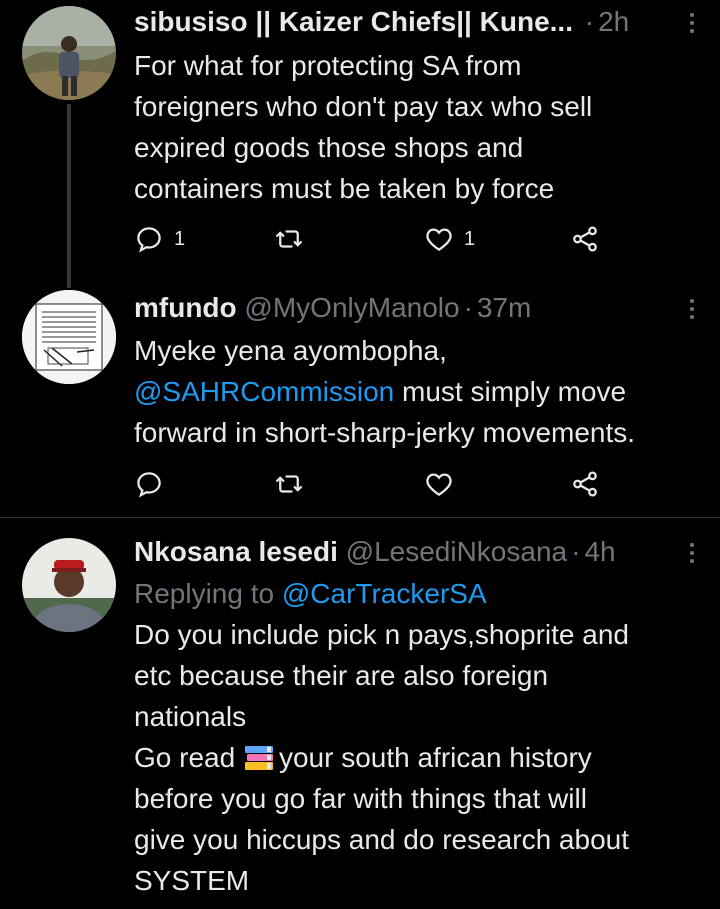 The width and height of the screenshot is (720, 909). What do you see at coordinates (351, 307) in the screenshot?
I see `username: @MyOnlyManolo` at bounding box center [351, 307].